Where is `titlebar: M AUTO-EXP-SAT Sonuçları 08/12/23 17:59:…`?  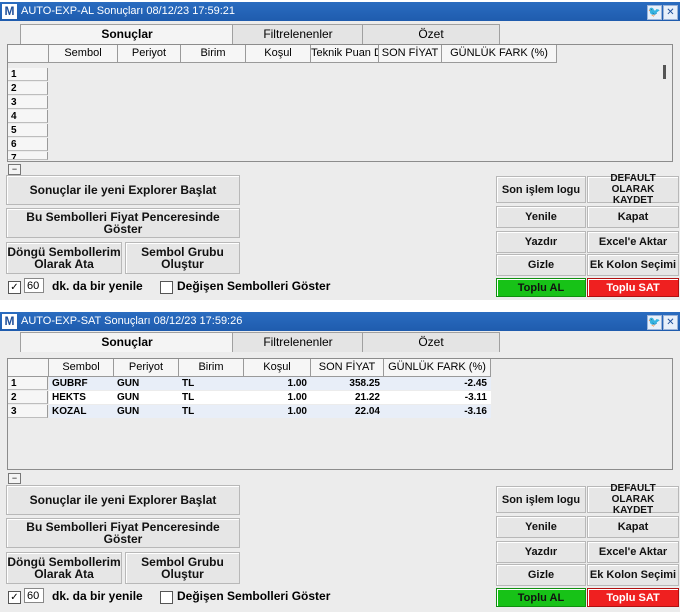 titlebar: M AUTO-EXP-SAT Sonuçları 08/12/23 17:59:… is located at coordinates (340, 321).